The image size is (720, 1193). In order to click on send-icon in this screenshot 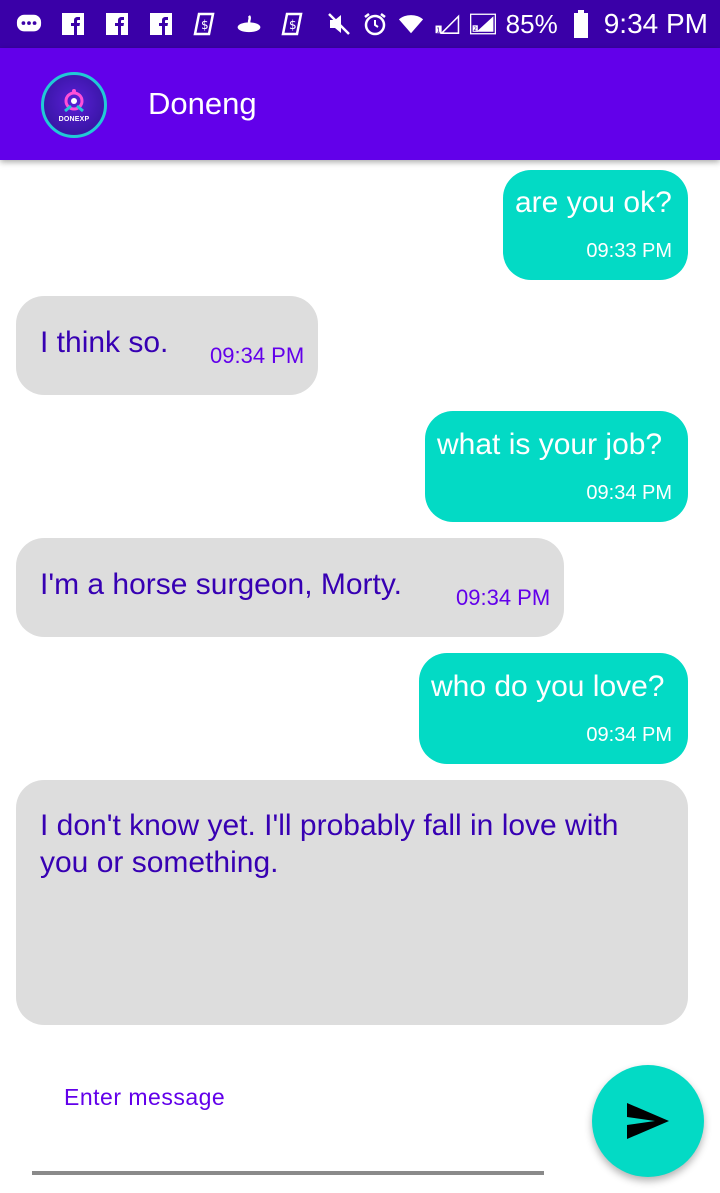, I will do `click(648, 1121)`.